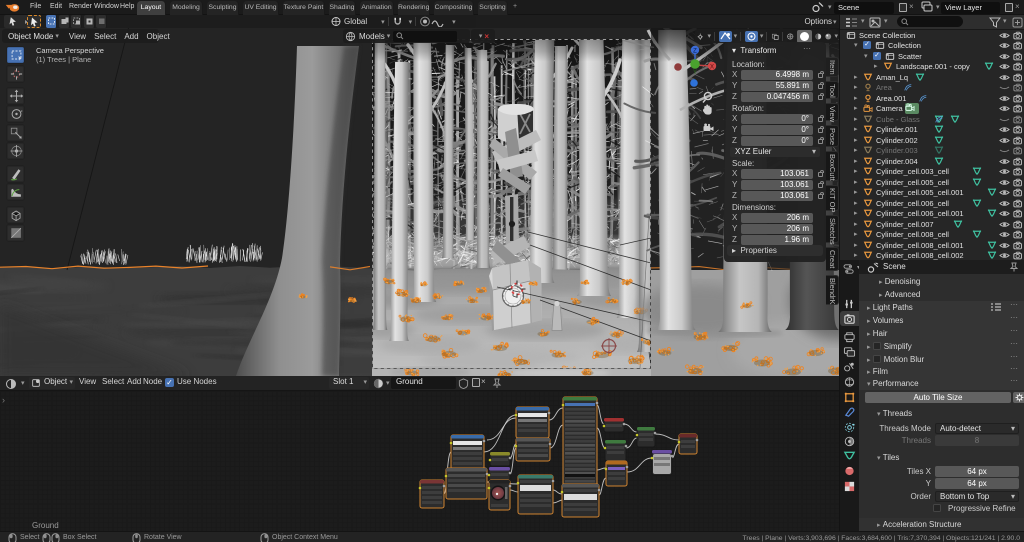 Image resolution: width=1024 pixels, height=542 pixels. I want to click on svg-text: Camera Perspective, so click(70, 50).